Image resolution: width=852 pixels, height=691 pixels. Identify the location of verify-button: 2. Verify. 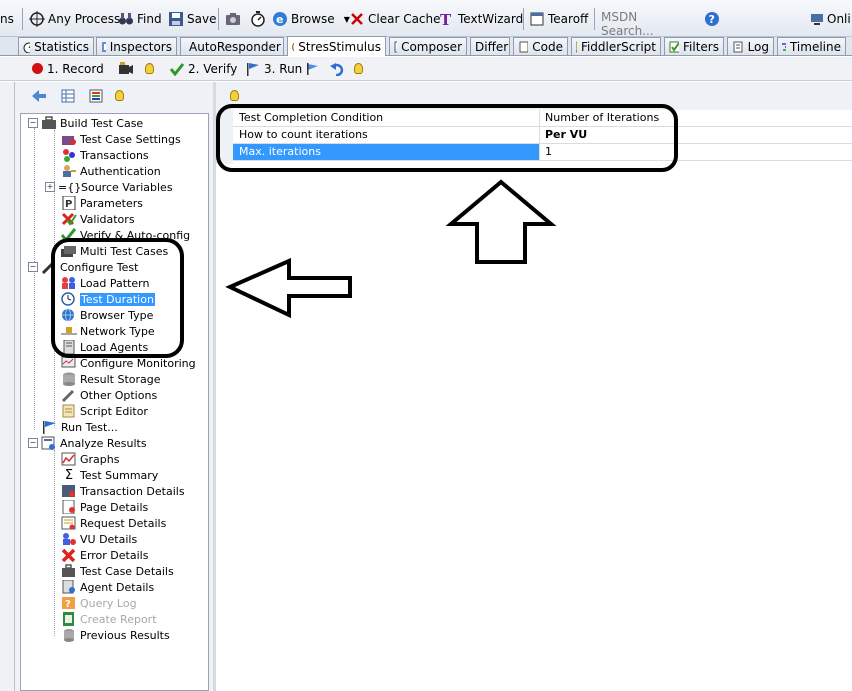
(203, 68).